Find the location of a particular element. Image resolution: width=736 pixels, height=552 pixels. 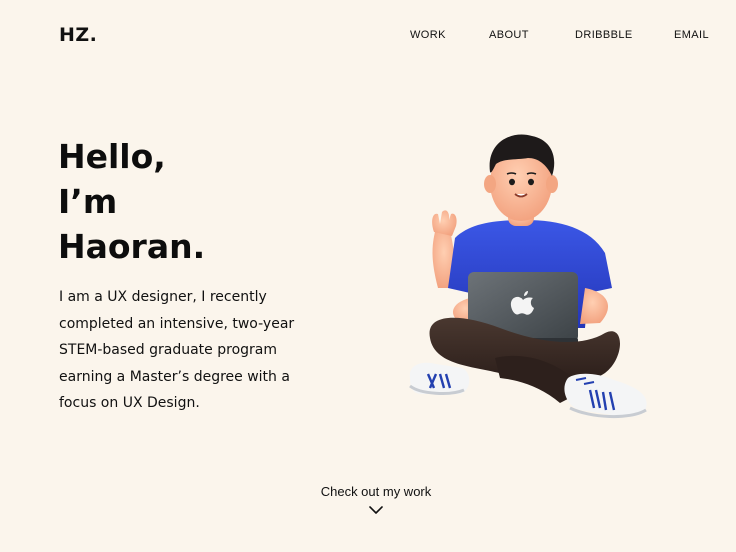

headline-line: I’m is located at coordinates (88, 201).